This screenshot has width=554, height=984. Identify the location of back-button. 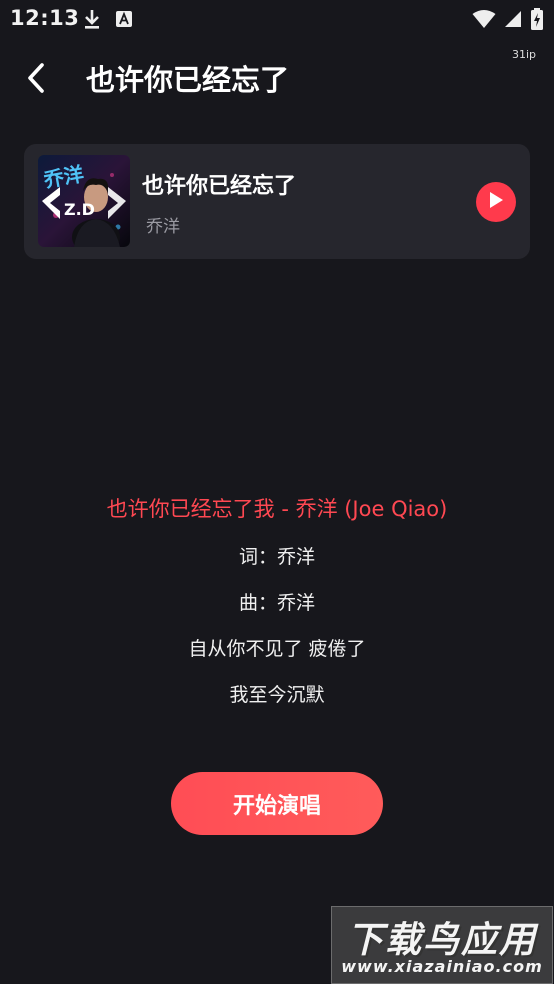
(36, 80).